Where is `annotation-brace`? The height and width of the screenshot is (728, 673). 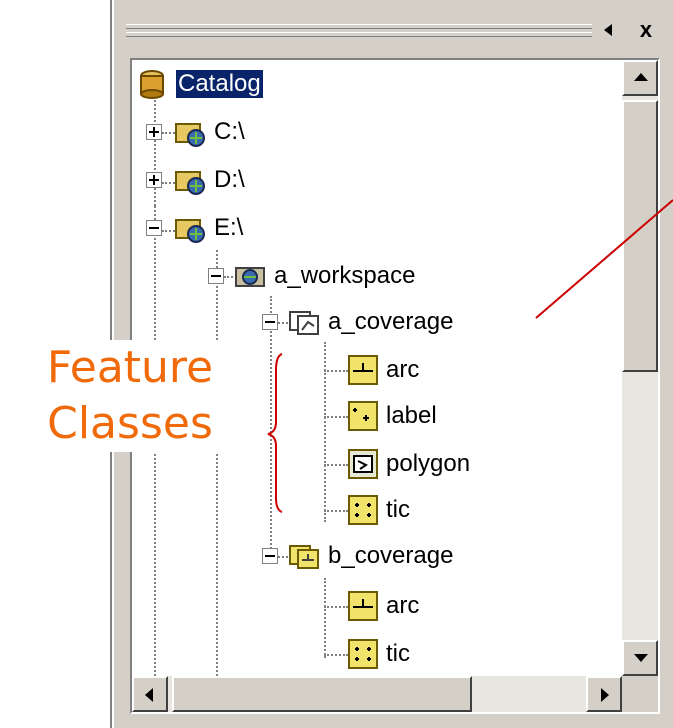
annotation-brace is located at coordinates (275, 433).